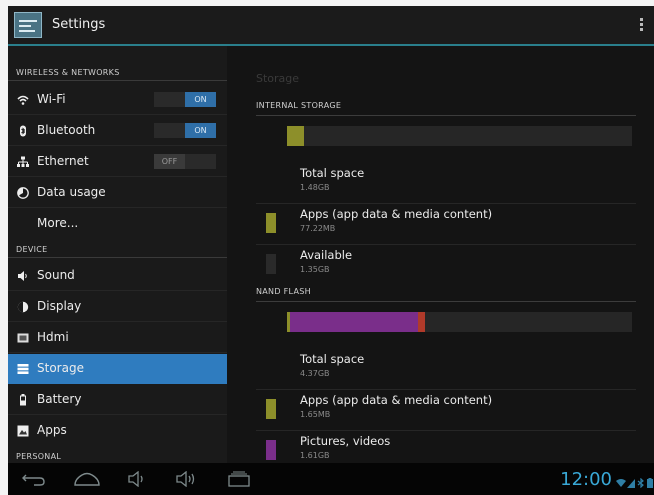  Describe the element at coordinates (283, 291) in the screenshot. I see `section-header-nand-flash: NAND FLASH` at that location.